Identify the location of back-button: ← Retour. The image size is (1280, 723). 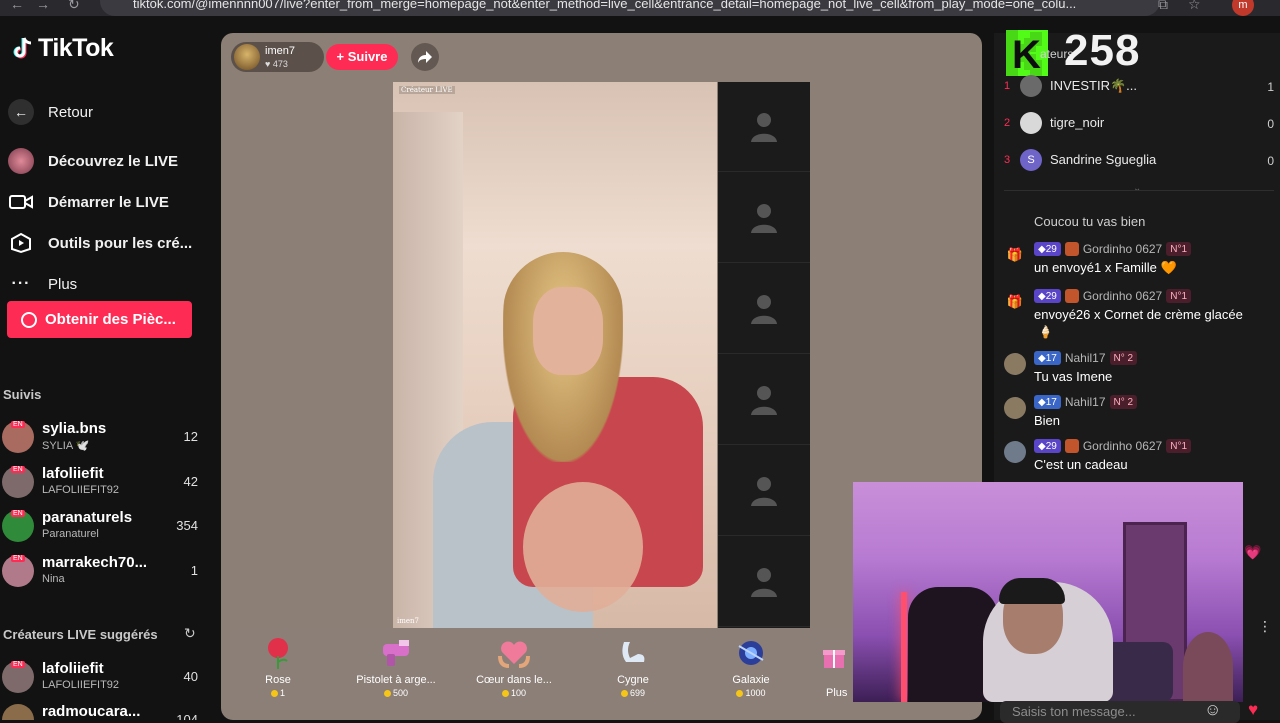
(50, 112).